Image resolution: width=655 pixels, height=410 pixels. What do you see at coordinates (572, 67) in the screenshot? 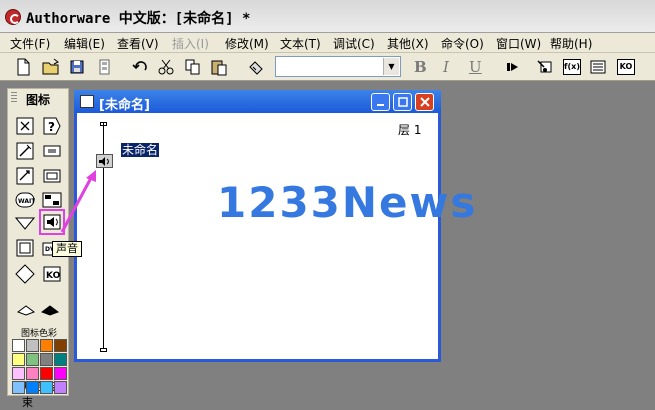
I see `functions-button: f(x)` at bounding box center [572, 67].